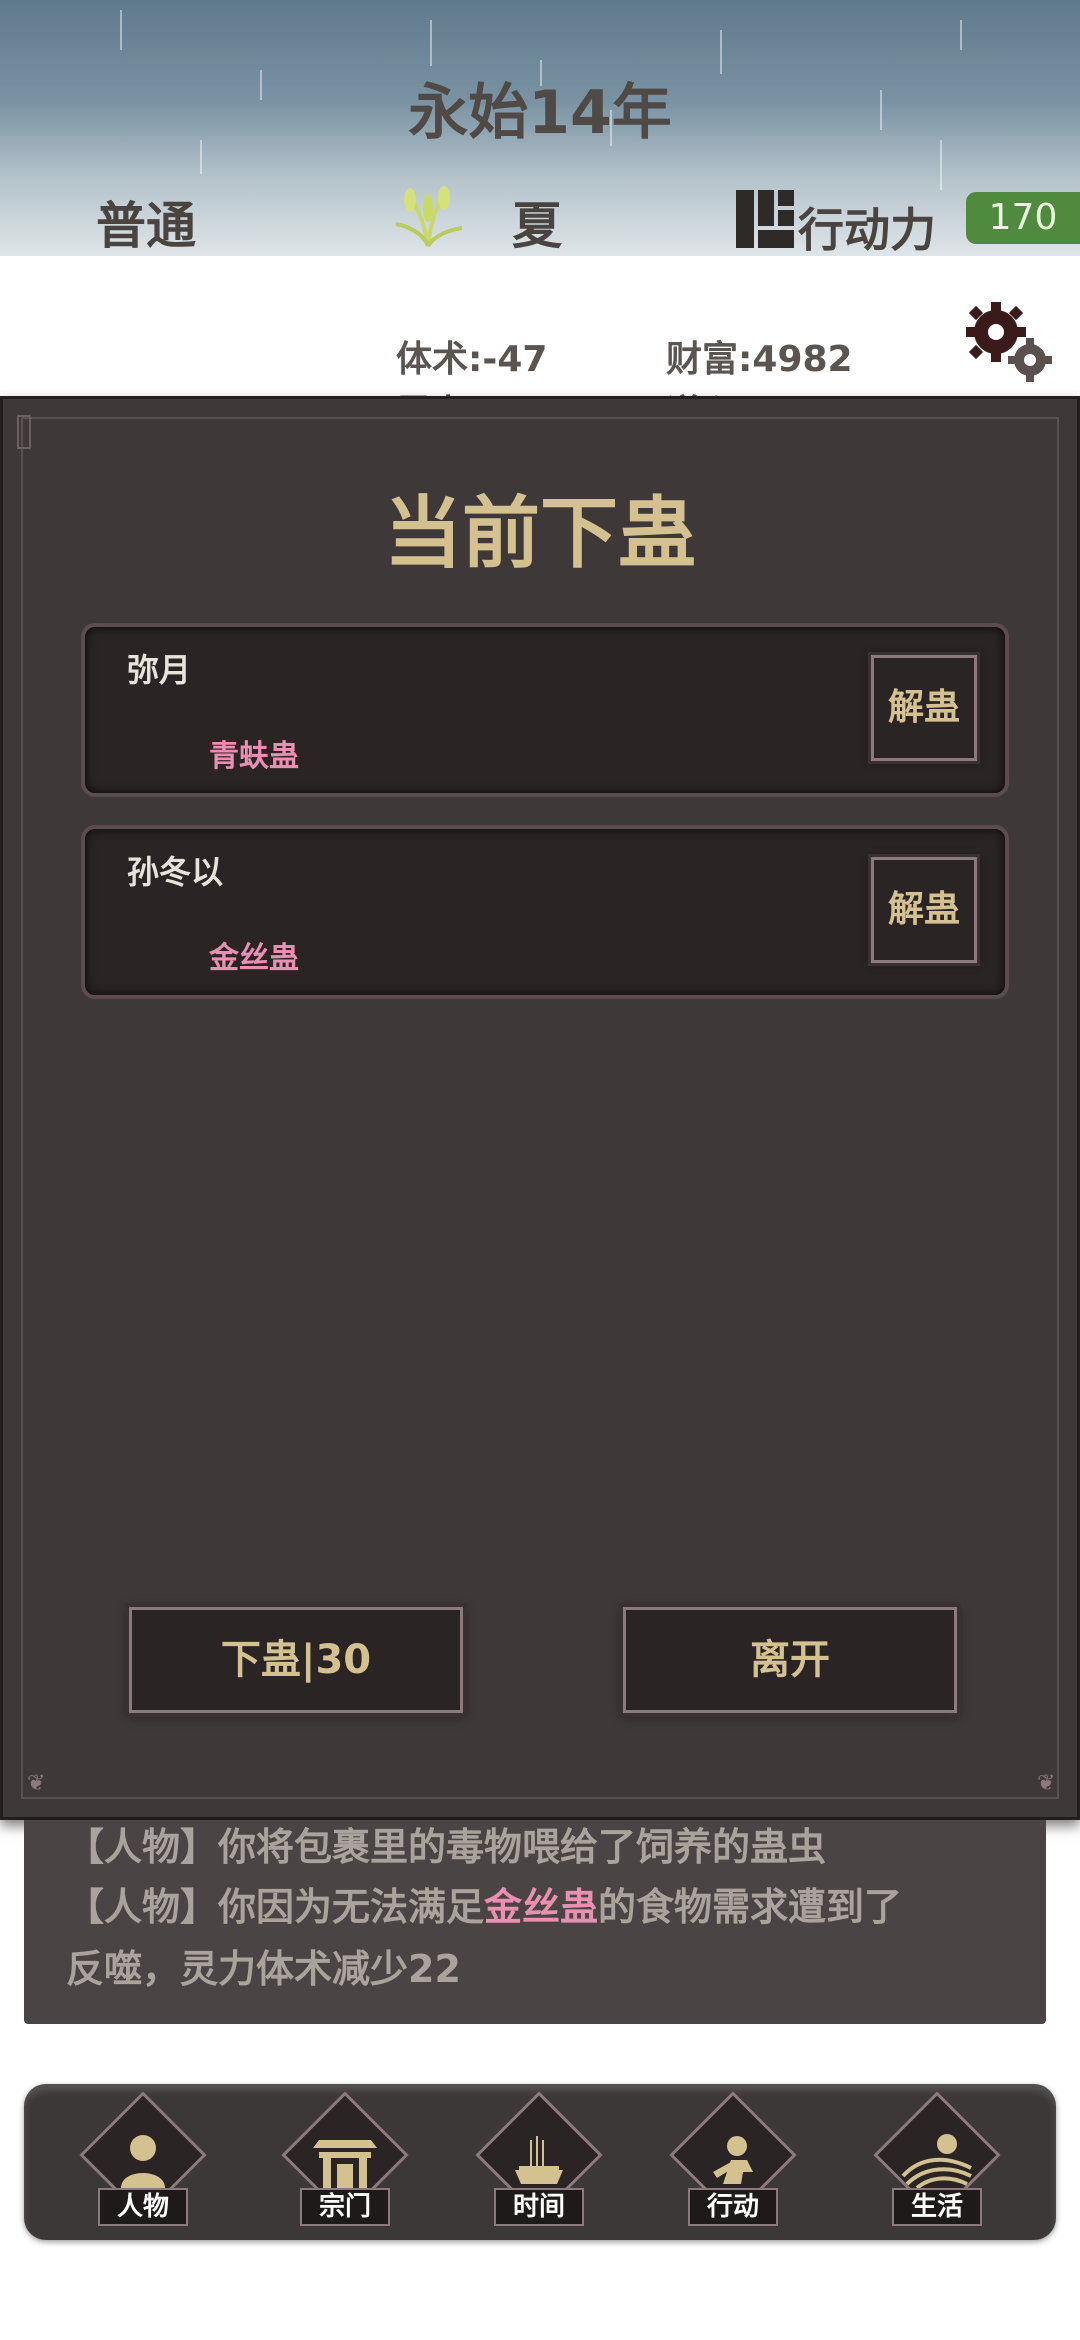 The width and height of the screenshot is (1080, 2340). I want to click on difficulty-label: 普通, so click(146, 226).